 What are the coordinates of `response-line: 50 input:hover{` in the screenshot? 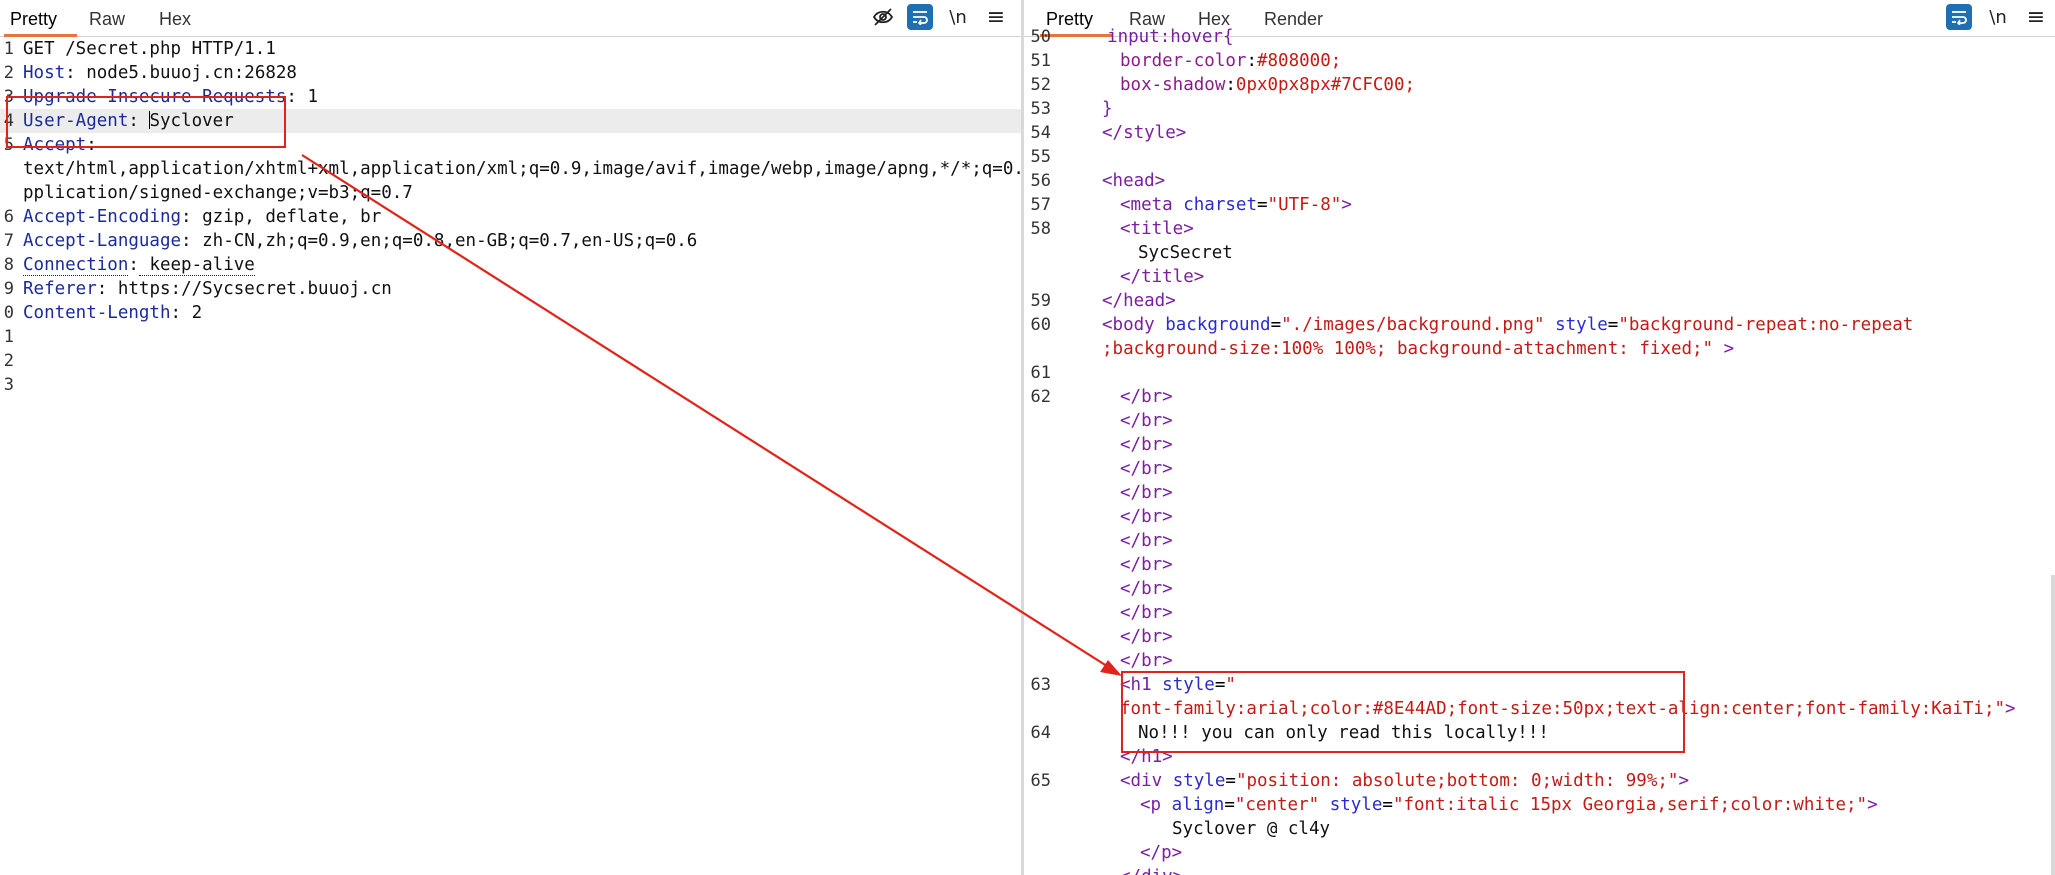 It's located at (1539, 37).